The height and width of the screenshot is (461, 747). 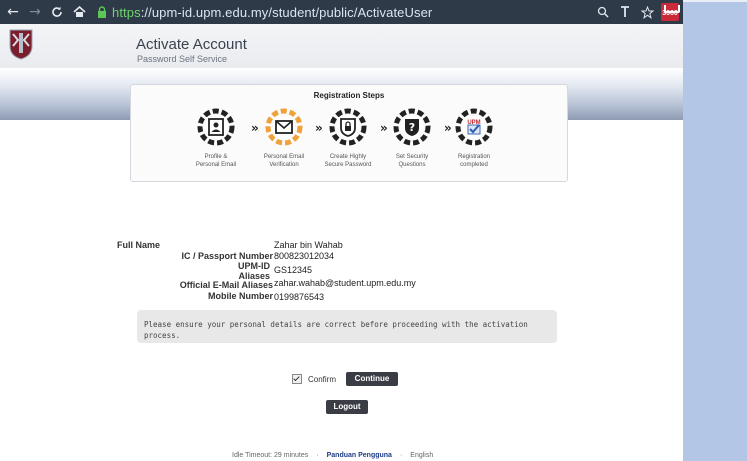 What do you see at coordinates (254, 266) in the screenshot?
I see `upmid-label: UPM-ID` at bounding box center [254, 266].